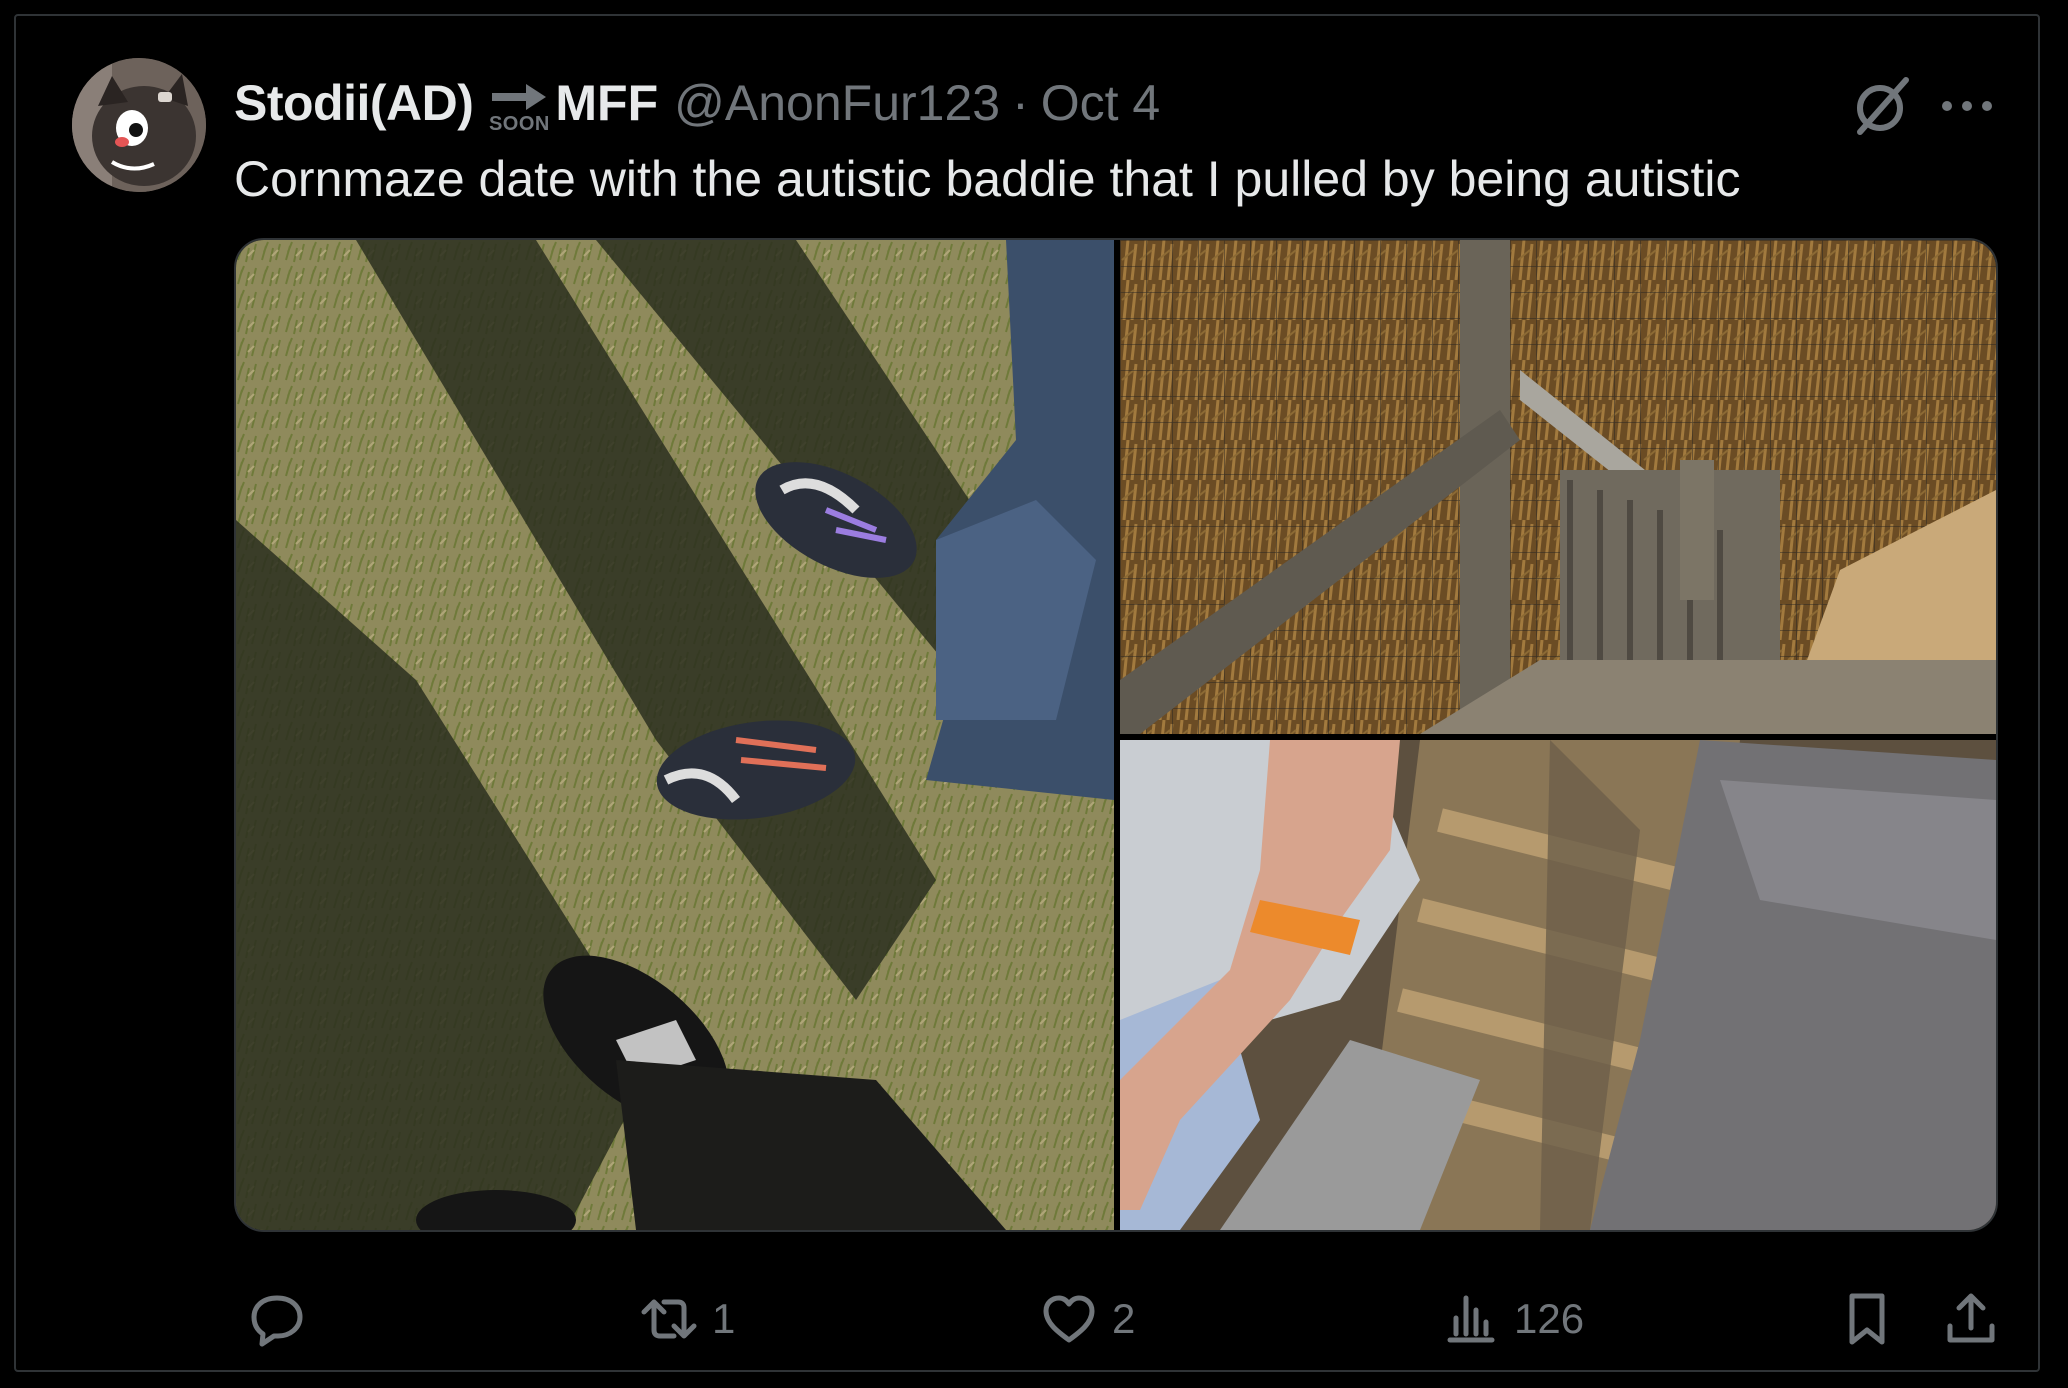 The height and width of the screenshot is (1388, 2068). What do you see at coordinates (519, 124) in the screenshot?
I see `soon-badge-label: SOON` at bounding box center [519, 124].